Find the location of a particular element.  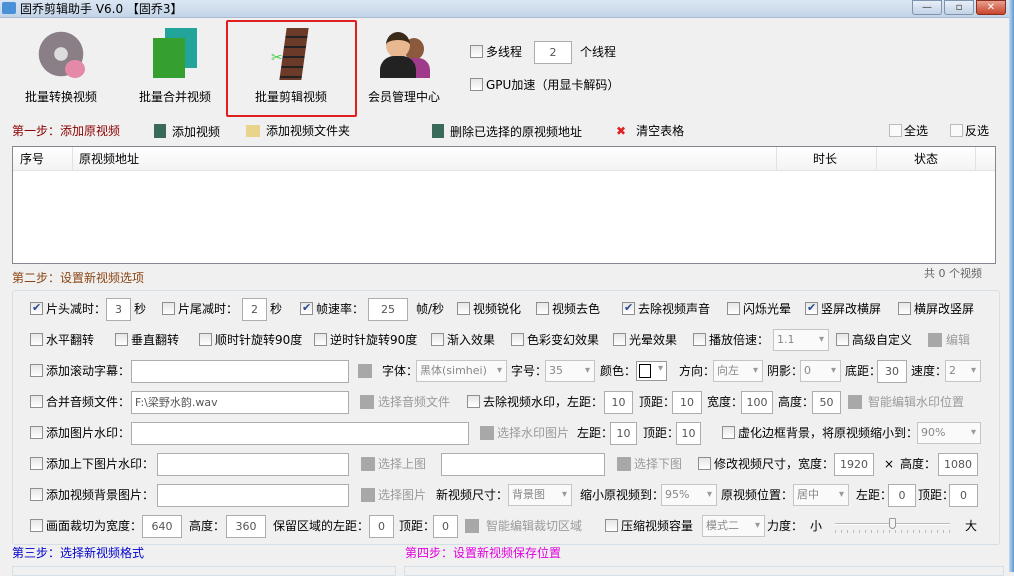

decolor-checkbox: 视频去色 is located at coordinates (568, 309).